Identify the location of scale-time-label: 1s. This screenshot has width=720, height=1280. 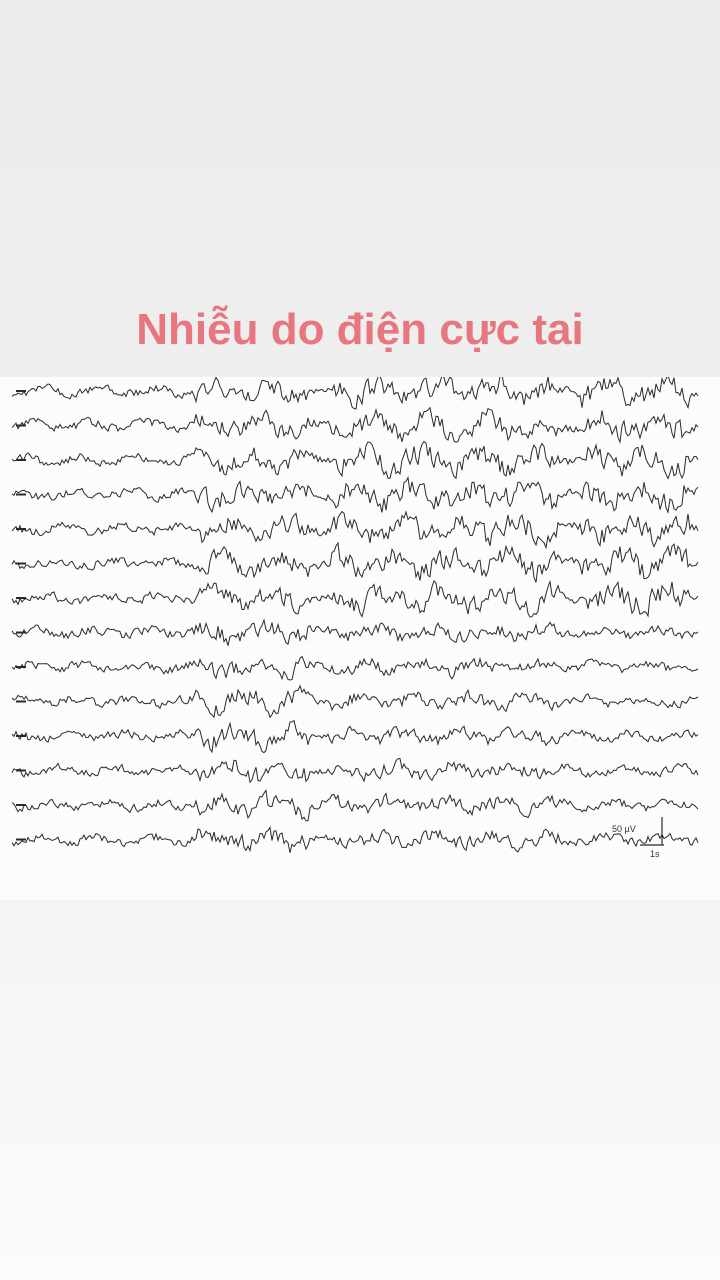
(655, 854).